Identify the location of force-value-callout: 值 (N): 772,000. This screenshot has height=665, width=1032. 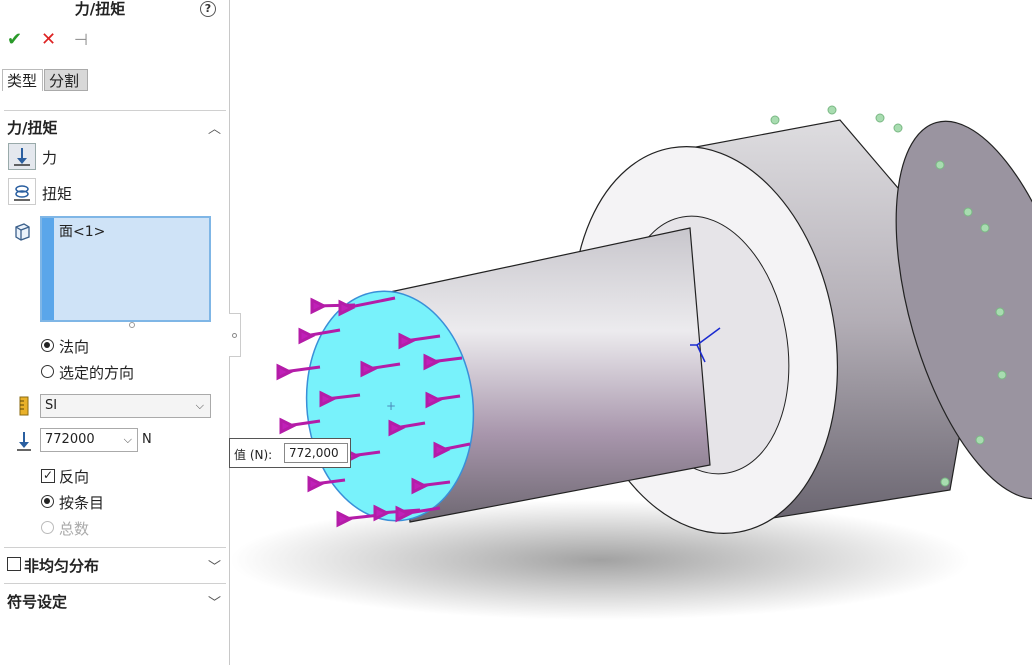
(290, 453).